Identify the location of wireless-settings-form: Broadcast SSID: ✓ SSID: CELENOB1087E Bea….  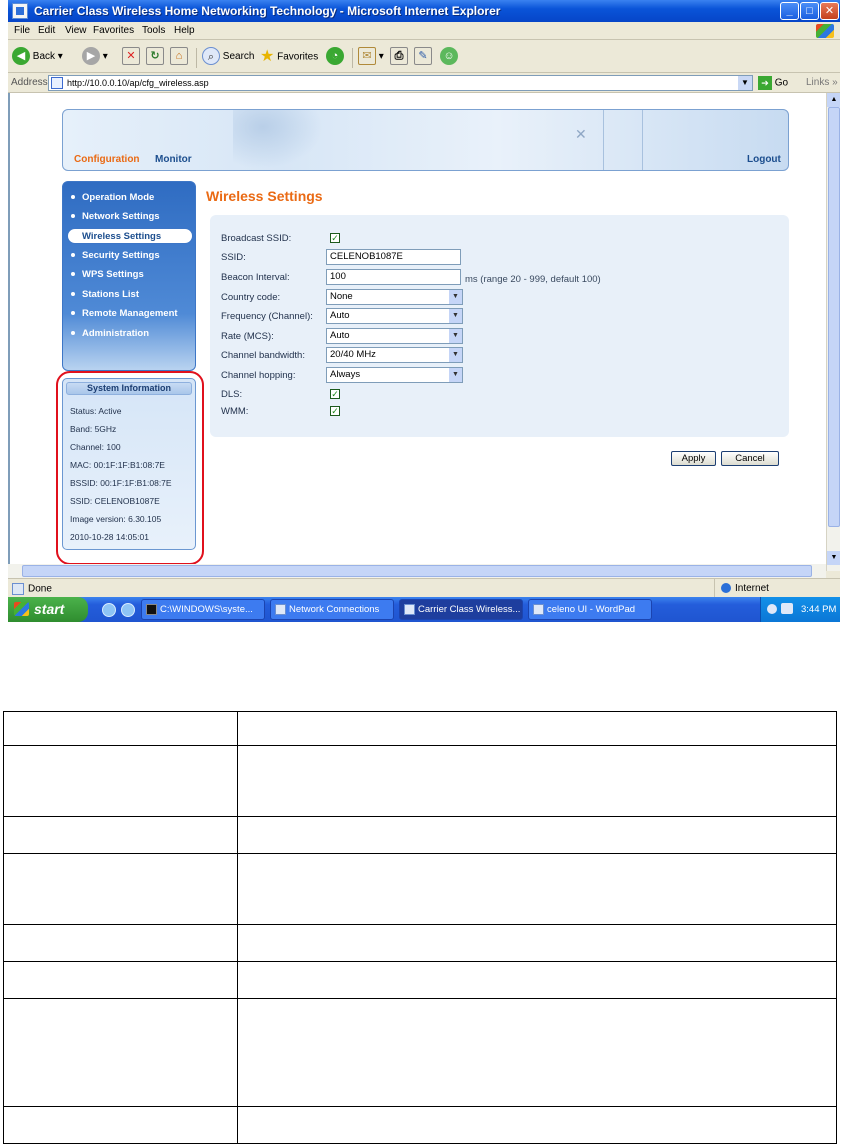
(499, 326).